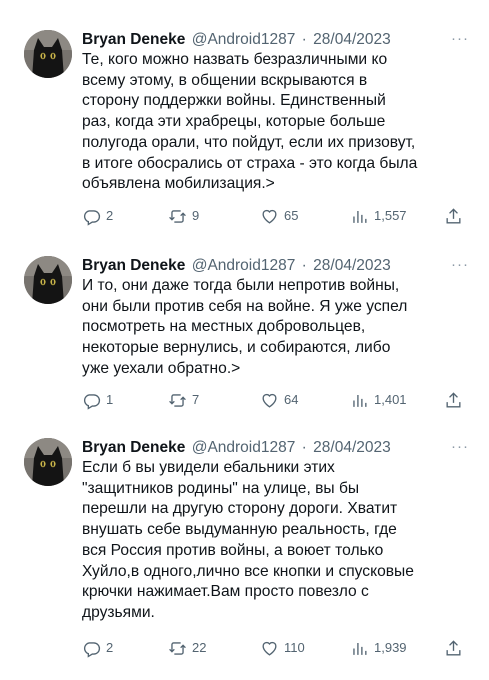  Describe the element at coordinates (199, 647) in the screenshot. I see `retweet-count: 22` at that location.